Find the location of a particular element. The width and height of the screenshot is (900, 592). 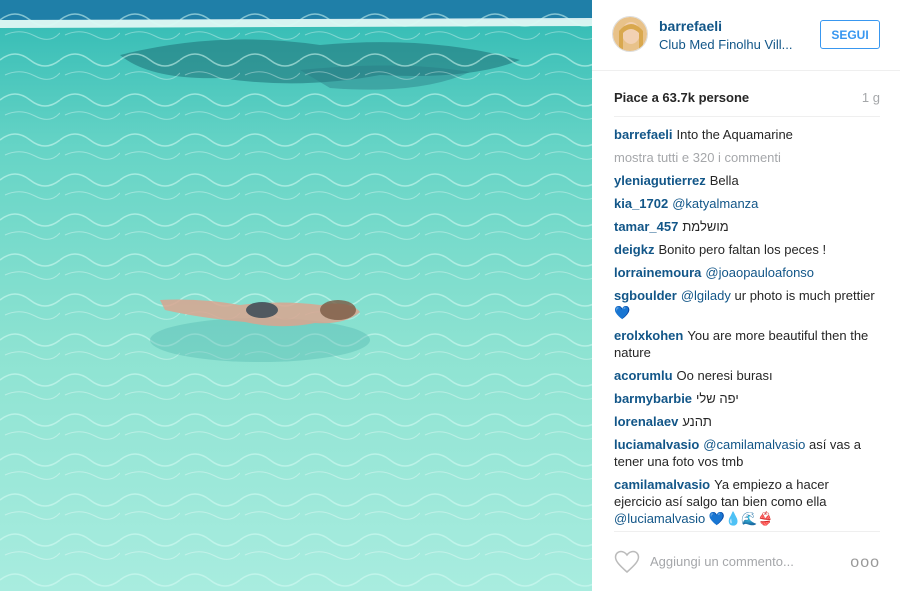

comment-item: lorrainemoura @joaopauloafonso is located at coordinates (747, 272).